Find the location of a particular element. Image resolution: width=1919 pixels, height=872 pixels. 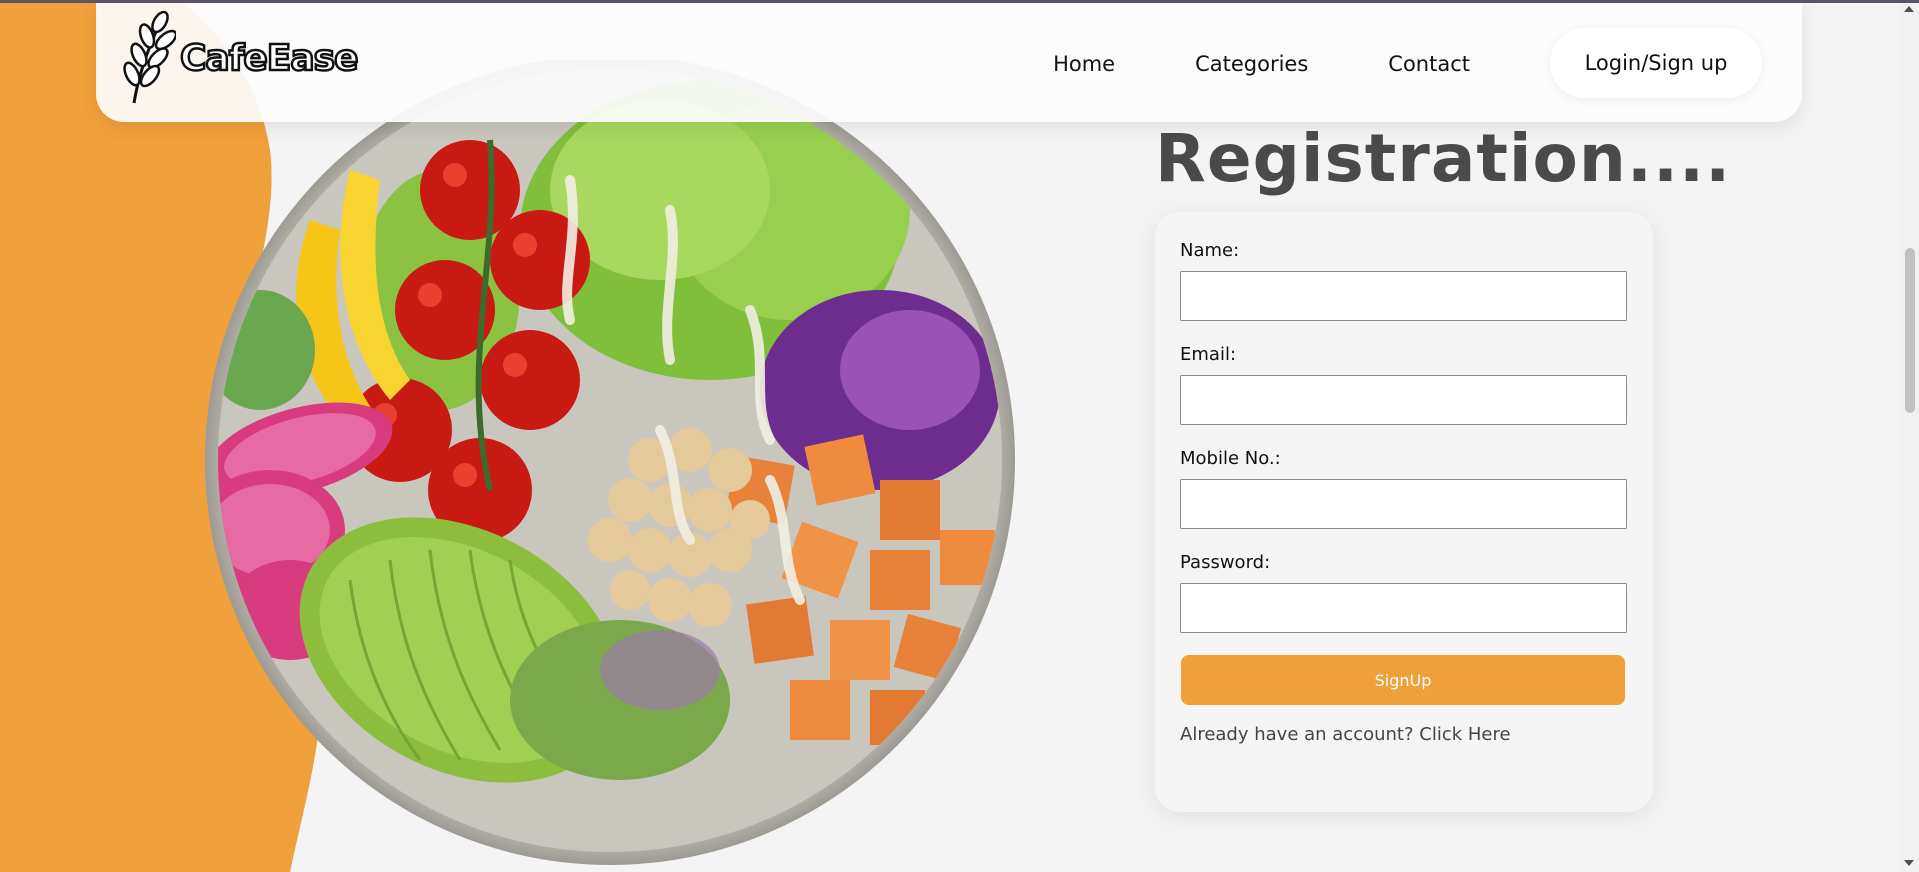

email-field-group: Email: is located at coordinates (1403, 384).